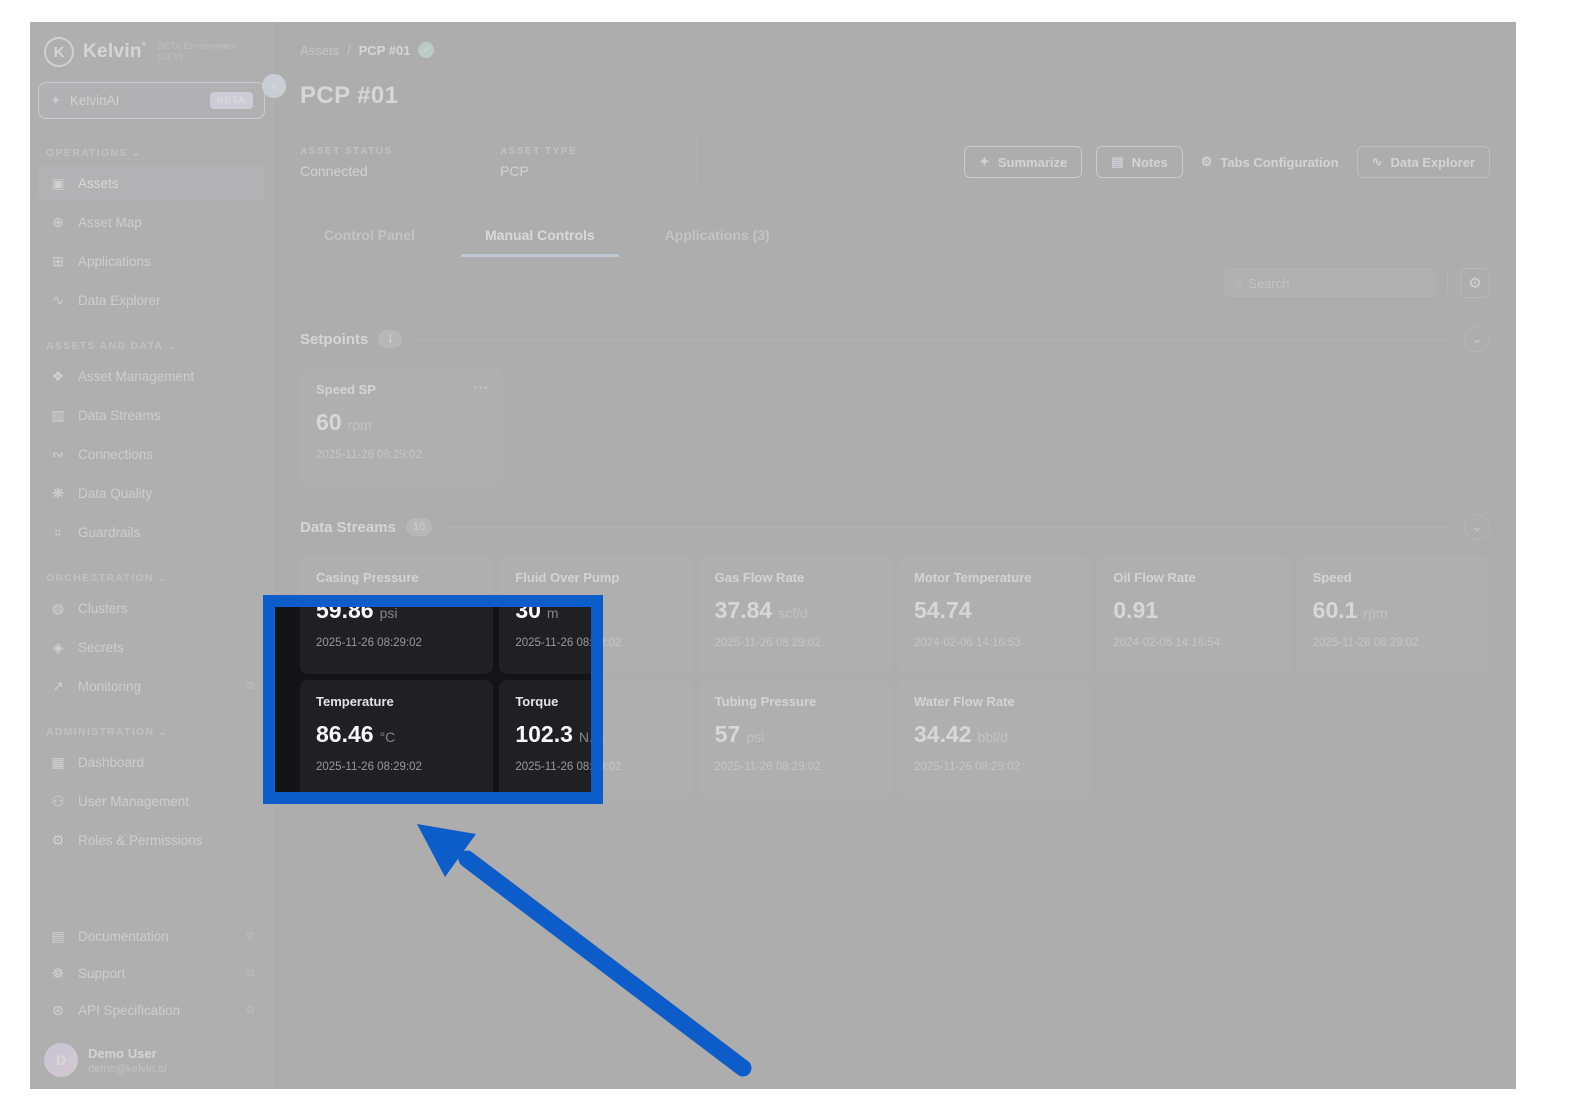  What do you see at coordinates (58, 493) in the screenshot?
I see `data-quality-icon: ❋` at bounding box center [58, 493].